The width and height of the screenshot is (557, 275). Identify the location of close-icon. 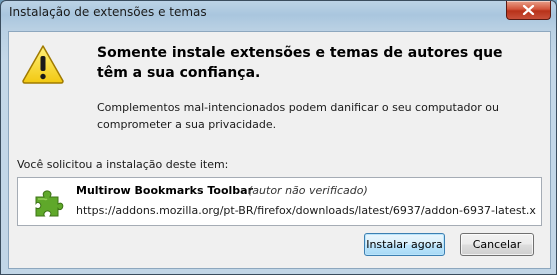
(528, 10).